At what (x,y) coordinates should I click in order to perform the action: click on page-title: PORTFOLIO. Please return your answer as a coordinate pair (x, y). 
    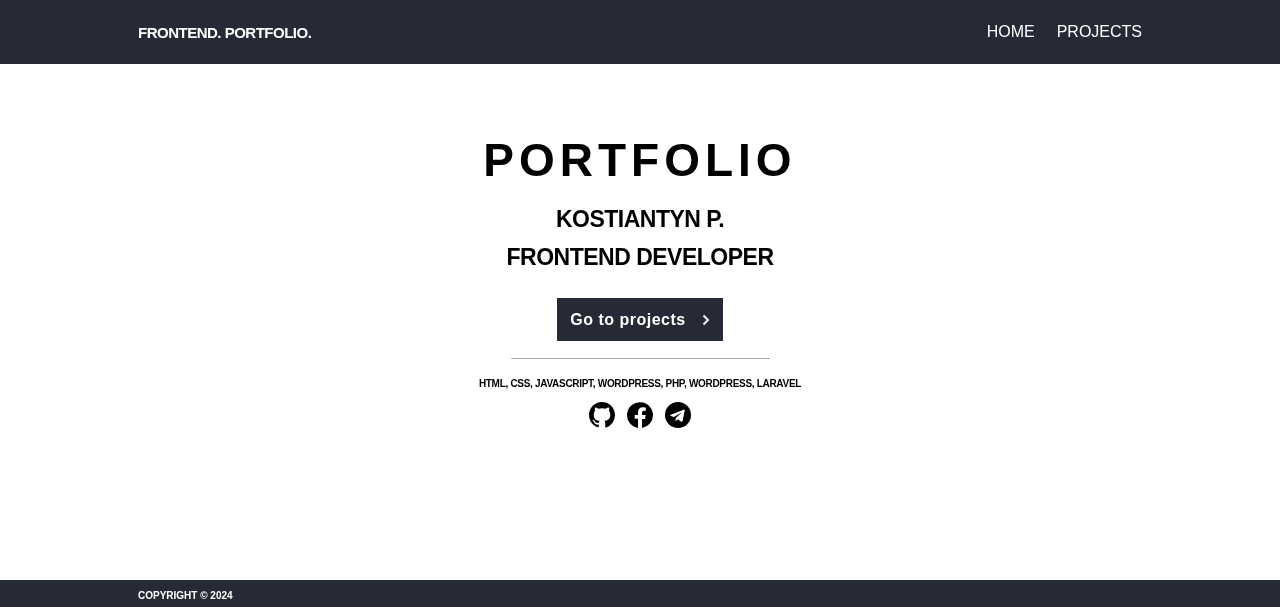
    Looking at the image, I should click on (640, 160).